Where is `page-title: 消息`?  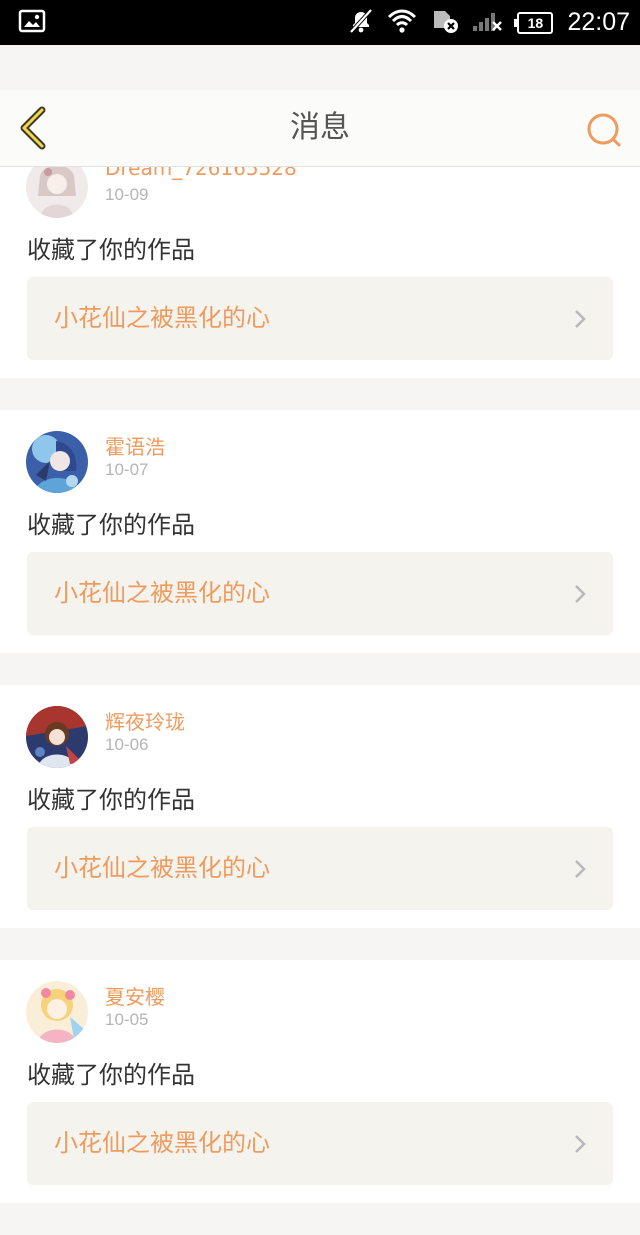 page-title: 消息 is located at coordinates (320, 127).